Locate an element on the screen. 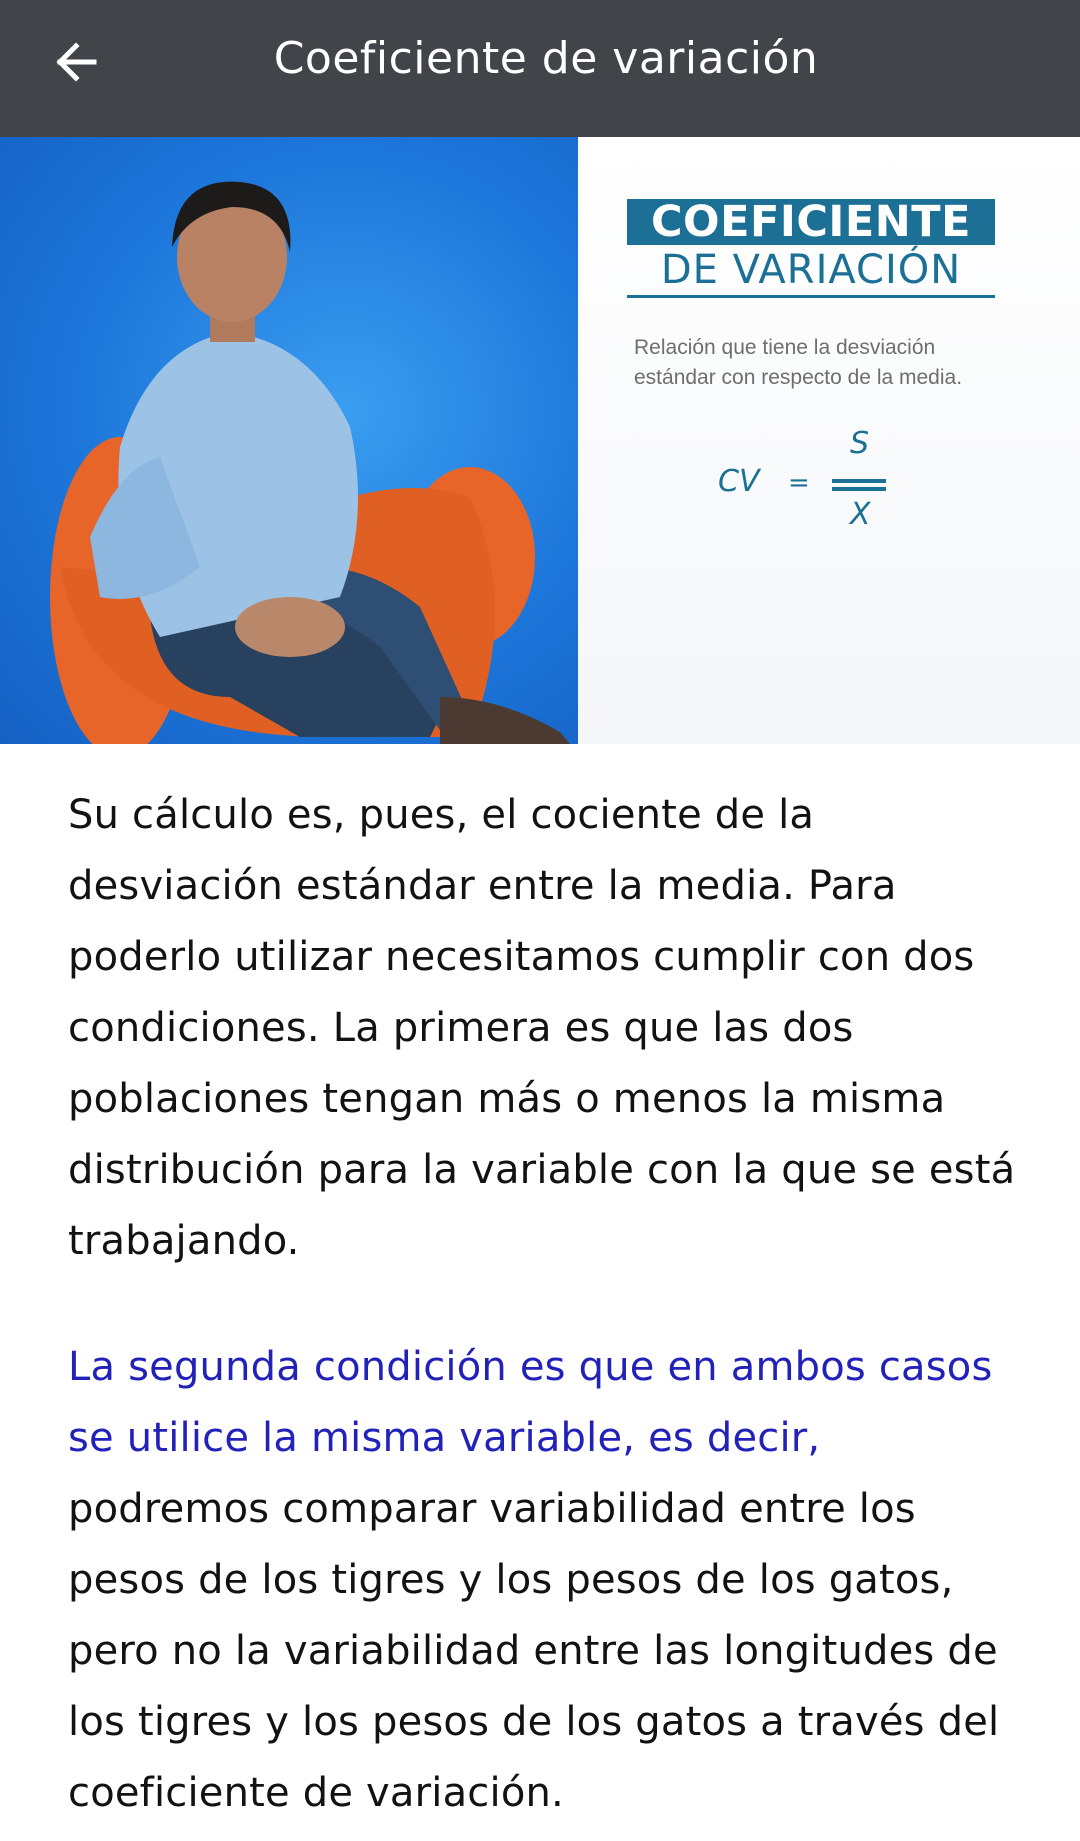 This screenshot has width=1080, height=1841. formula-numerator: S is located at coordinates (859, 443).